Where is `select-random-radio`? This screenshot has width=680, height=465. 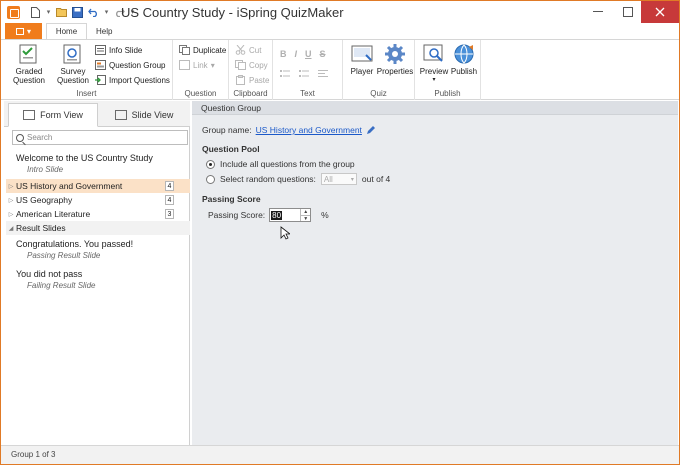
select-random-radio is located at coordinates (210, 179).